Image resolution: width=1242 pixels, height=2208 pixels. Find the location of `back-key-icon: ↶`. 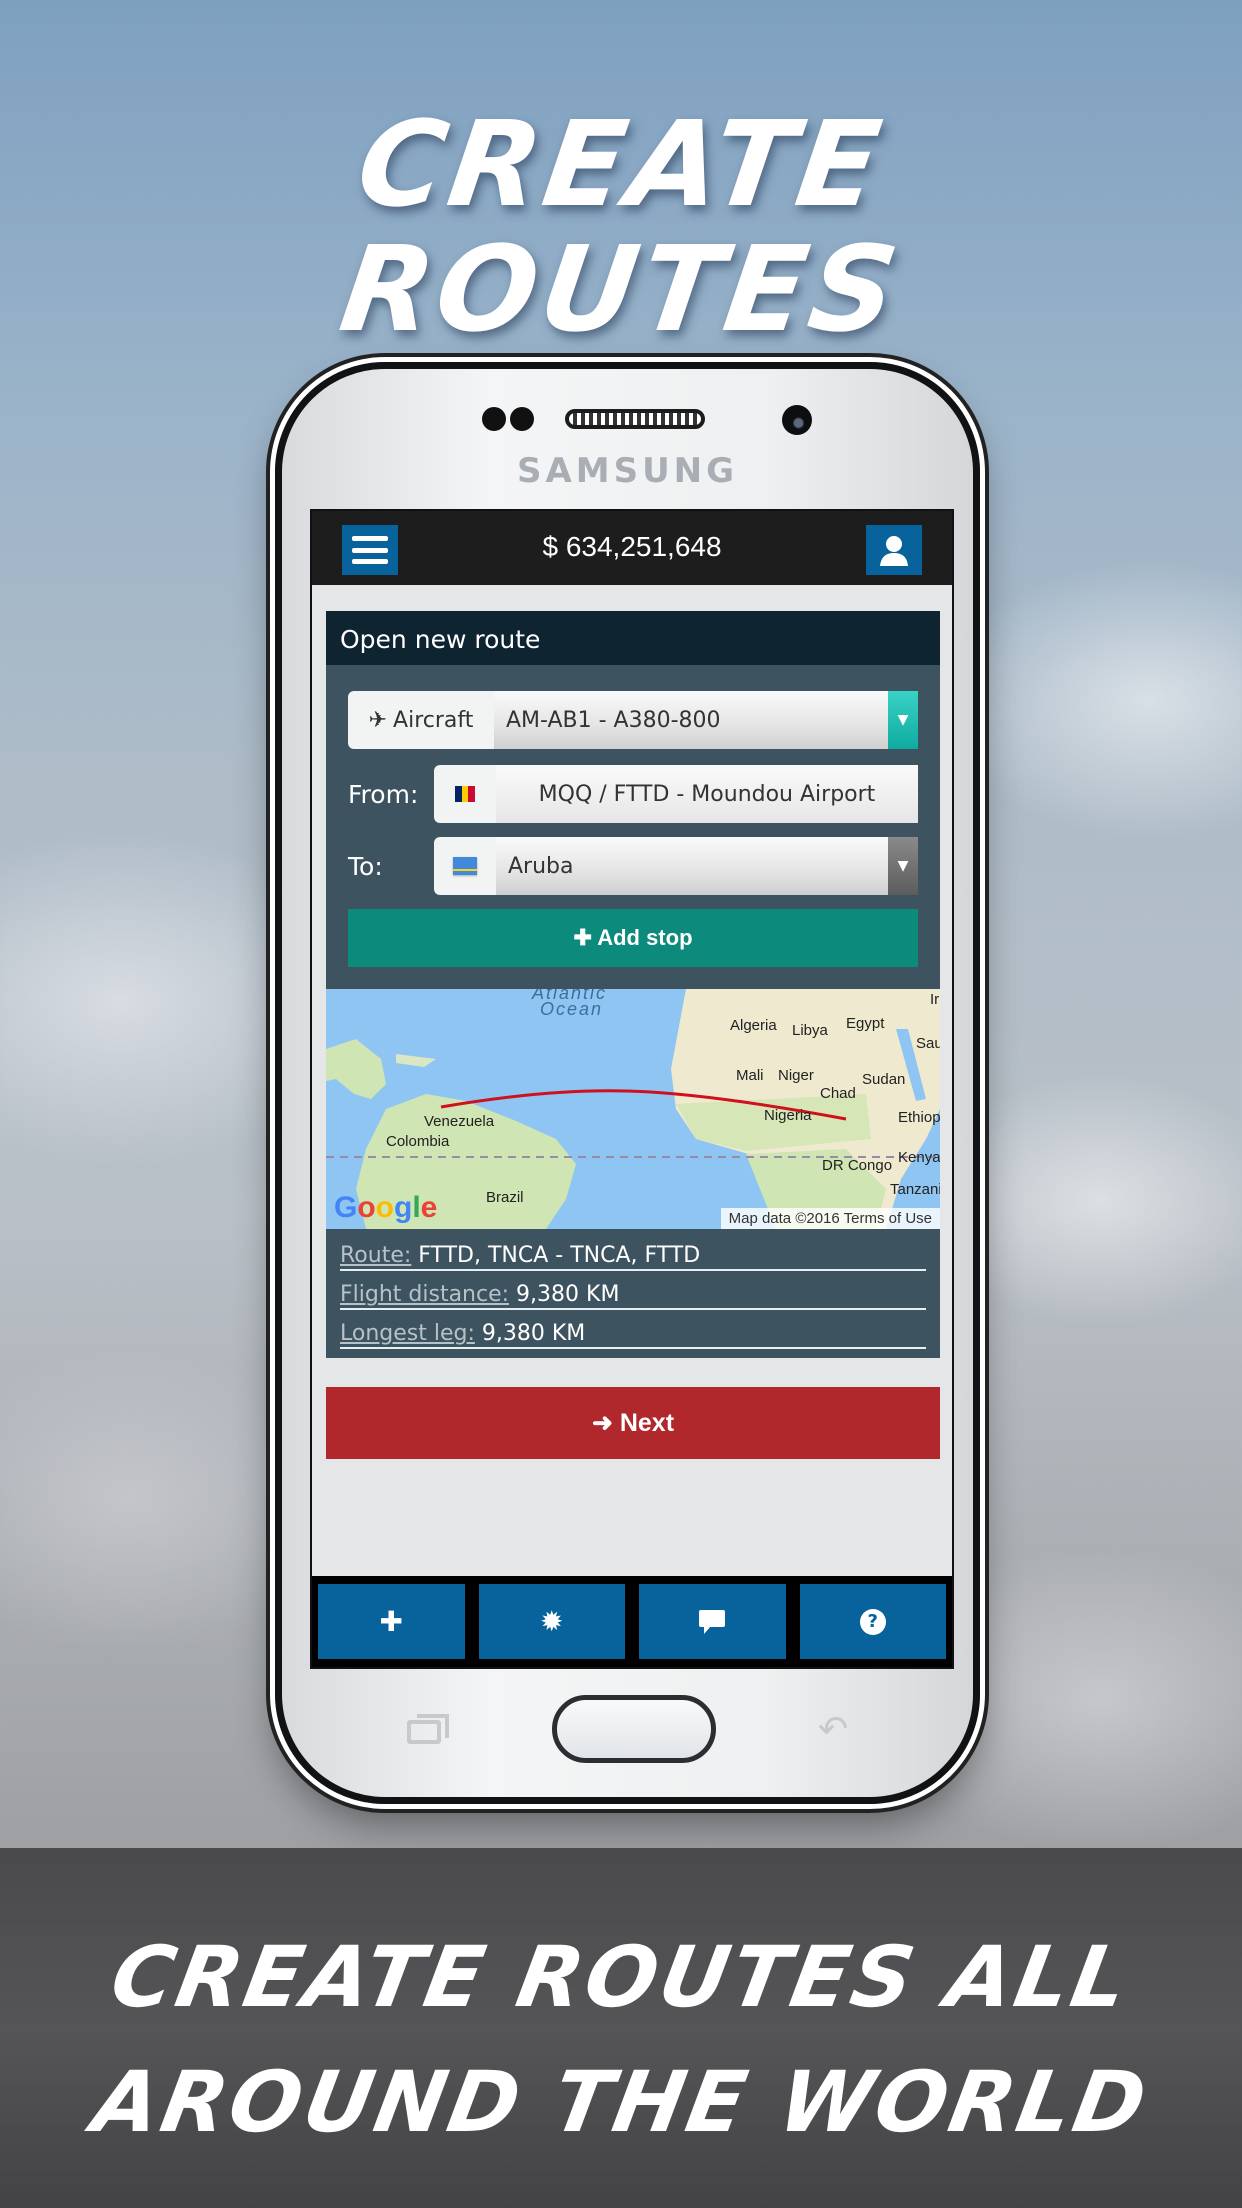

back-key-icon: ↶ is located at coordinates (833, 1730).